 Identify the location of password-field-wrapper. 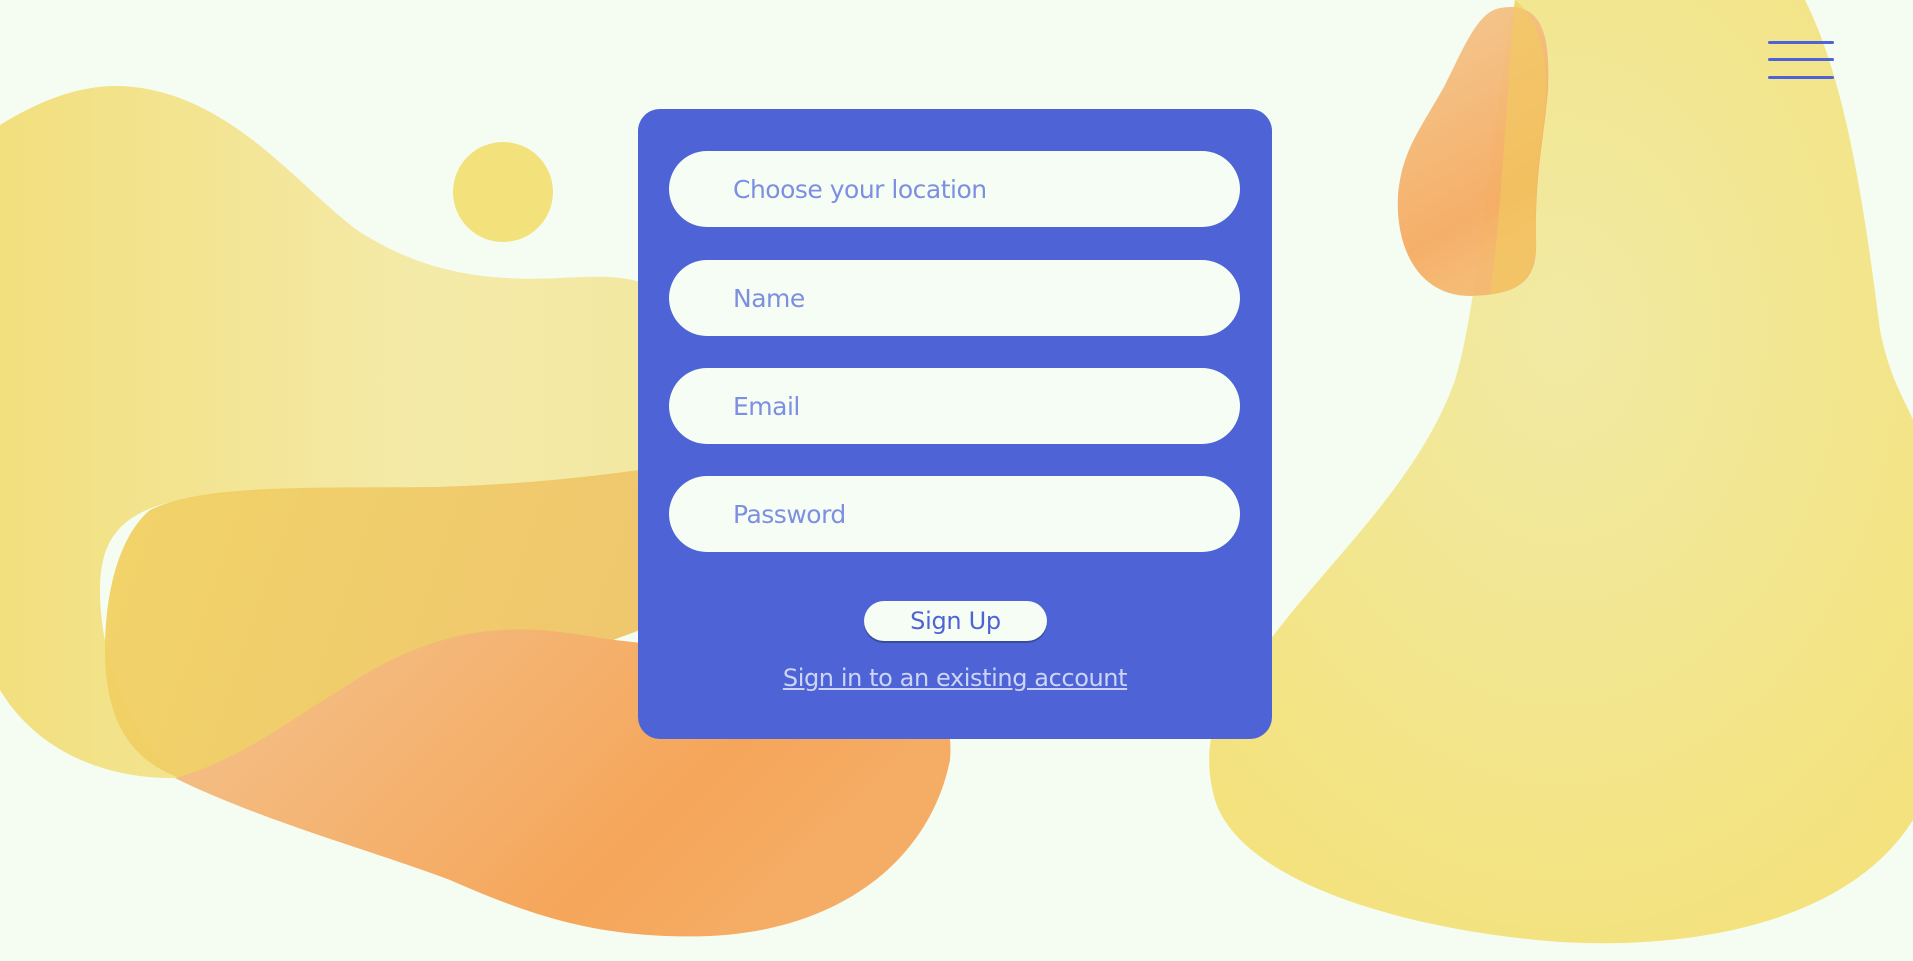
(954, 514).